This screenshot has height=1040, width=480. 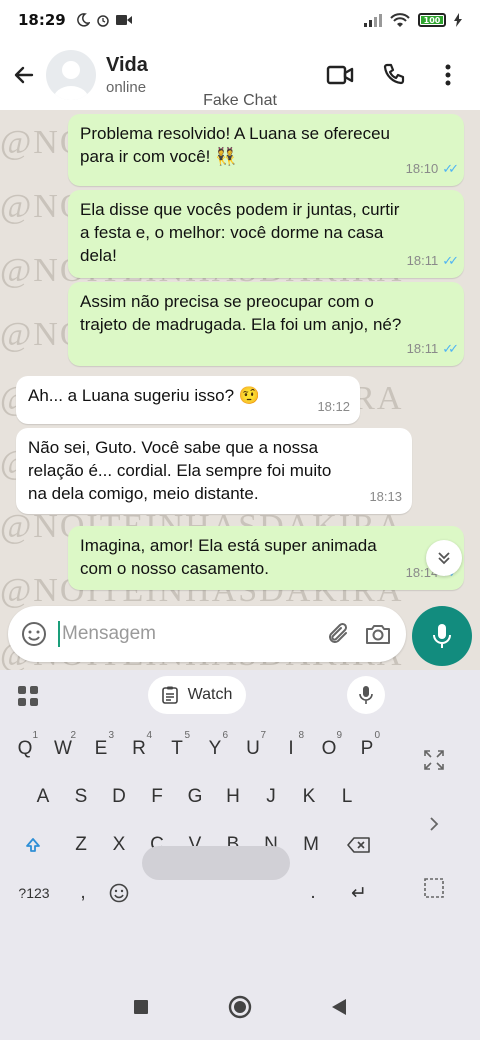 What do you see at coordinates (309, 797) in the screenshot?
I see `key-k: K` at bounding box center [309, 797].